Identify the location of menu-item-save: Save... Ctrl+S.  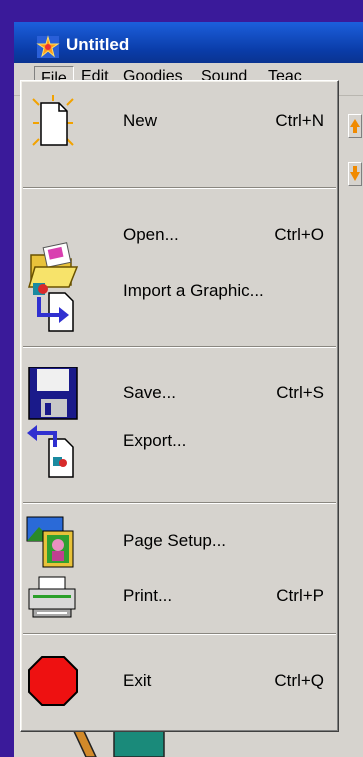
(179, 395).